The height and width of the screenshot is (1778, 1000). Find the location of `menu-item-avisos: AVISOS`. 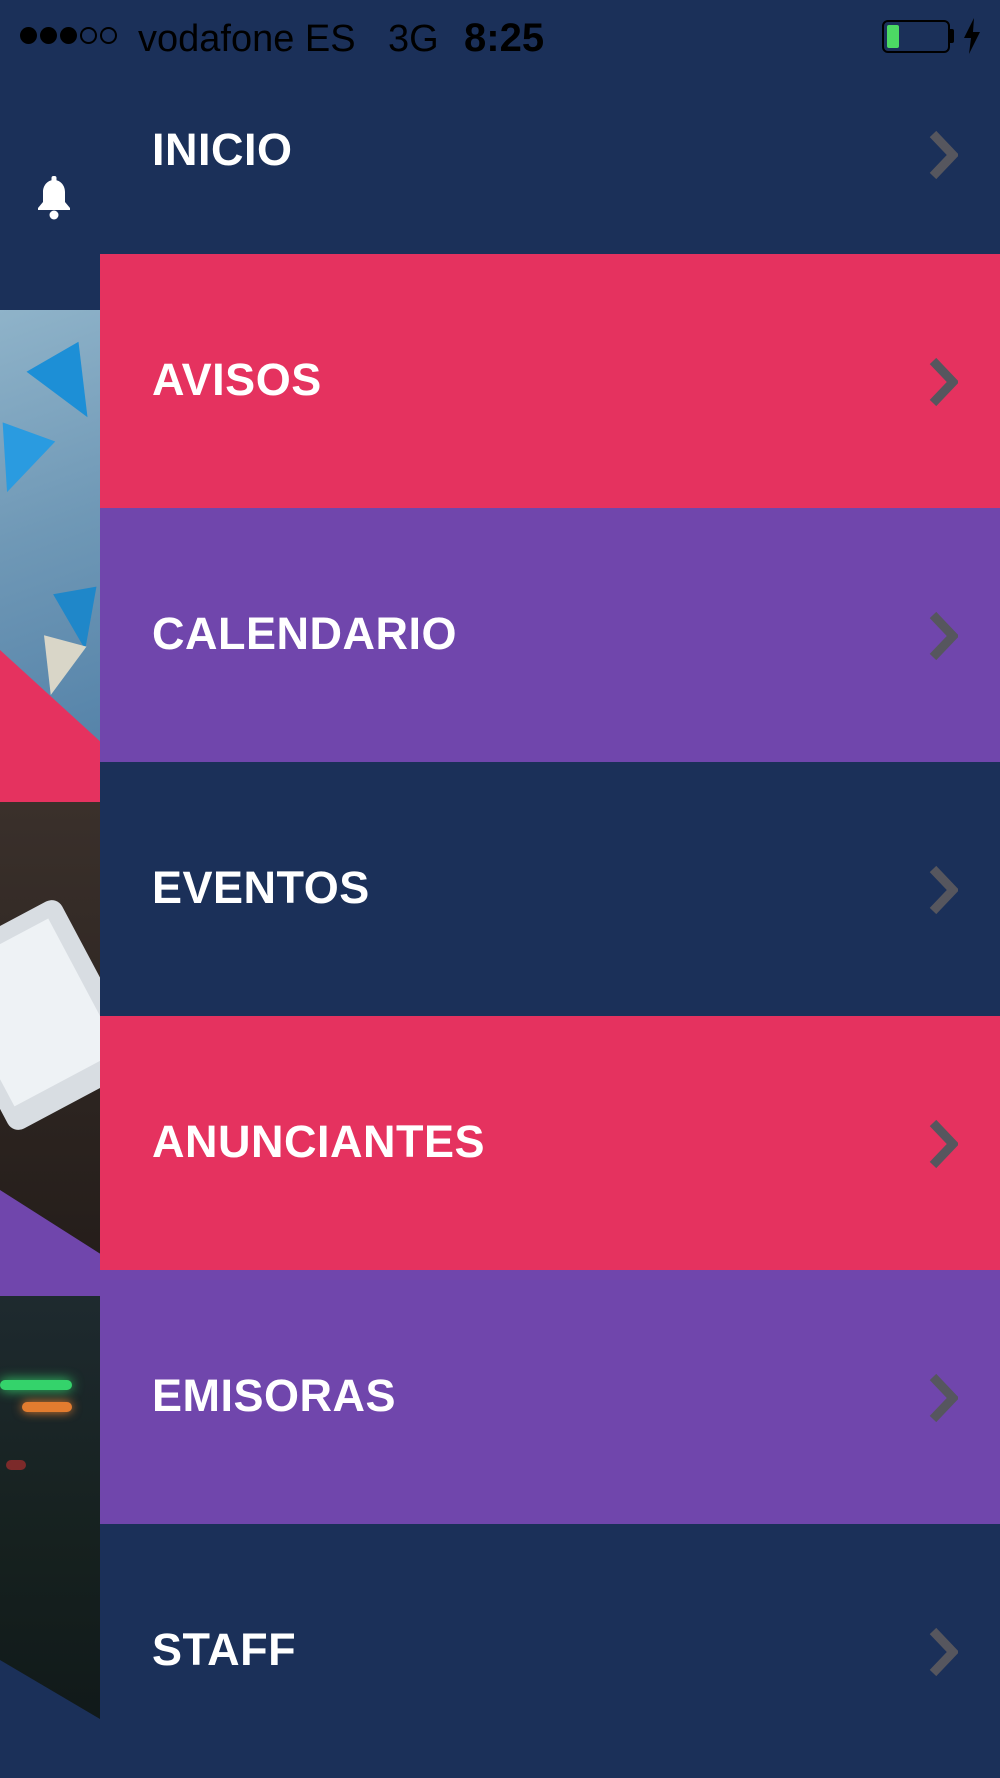

menu-item-avisos: AVISOS is located at coordinates (550, 381).